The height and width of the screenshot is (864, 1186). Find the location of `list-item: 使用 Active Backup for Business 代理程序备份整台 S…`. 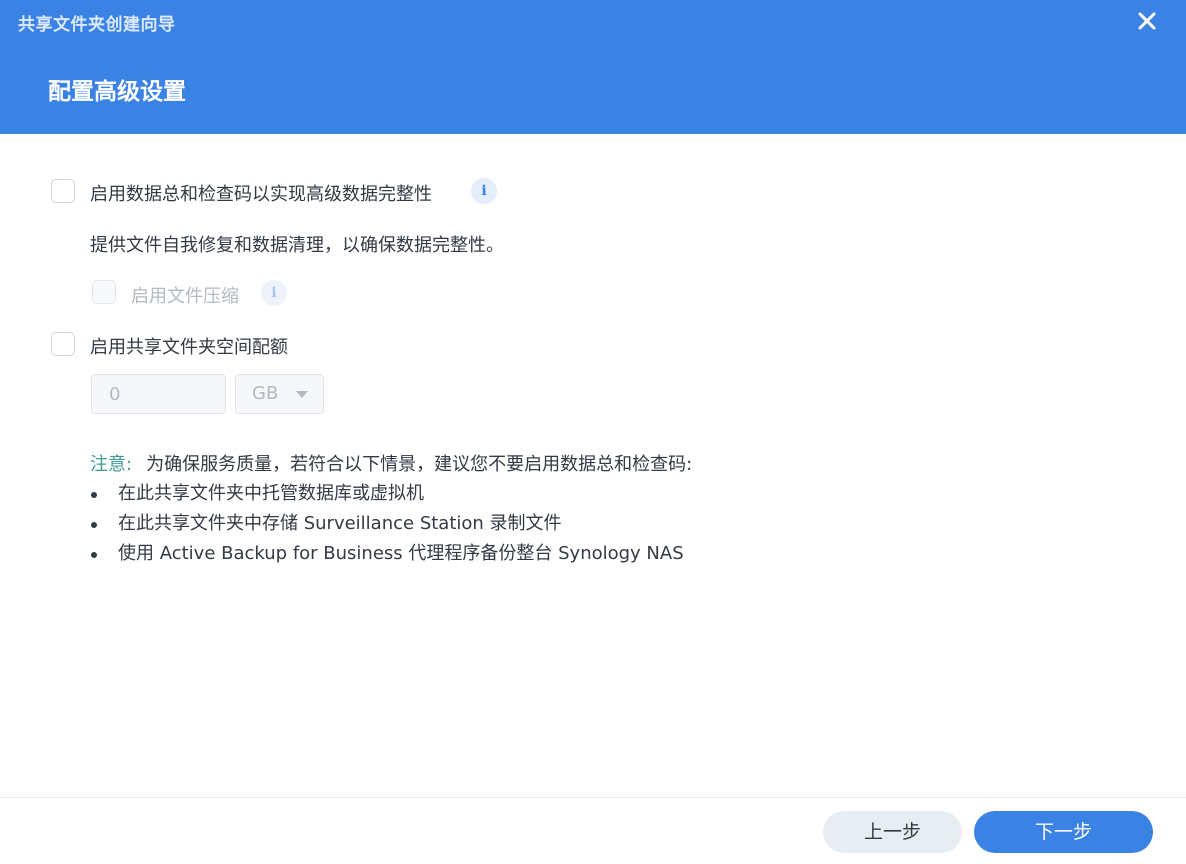

list-item: 使用 Active Backup for Business 代理程序备份整台 S… is located at coordinates (387, 554).